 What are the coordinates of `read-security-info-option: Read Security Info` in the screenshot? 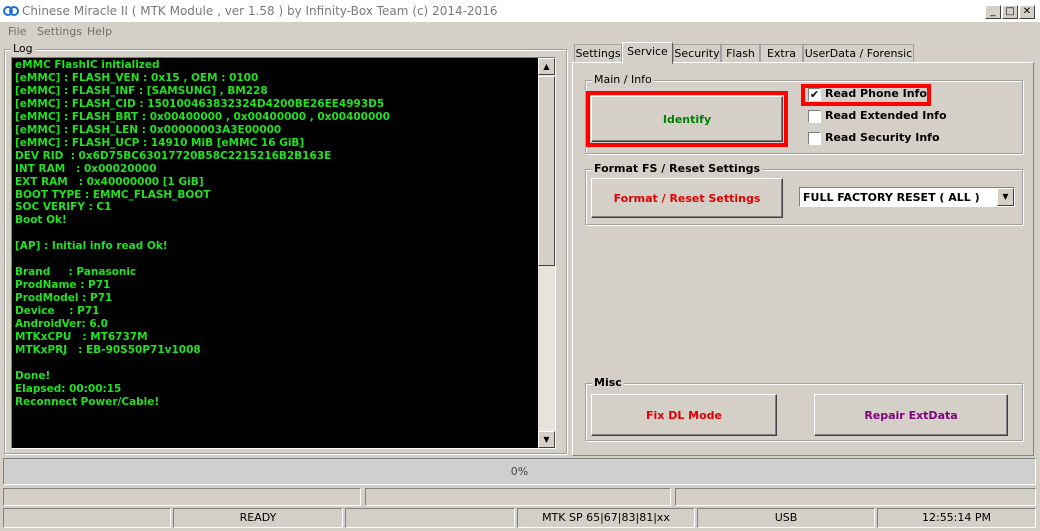 It's located at (883, 139).